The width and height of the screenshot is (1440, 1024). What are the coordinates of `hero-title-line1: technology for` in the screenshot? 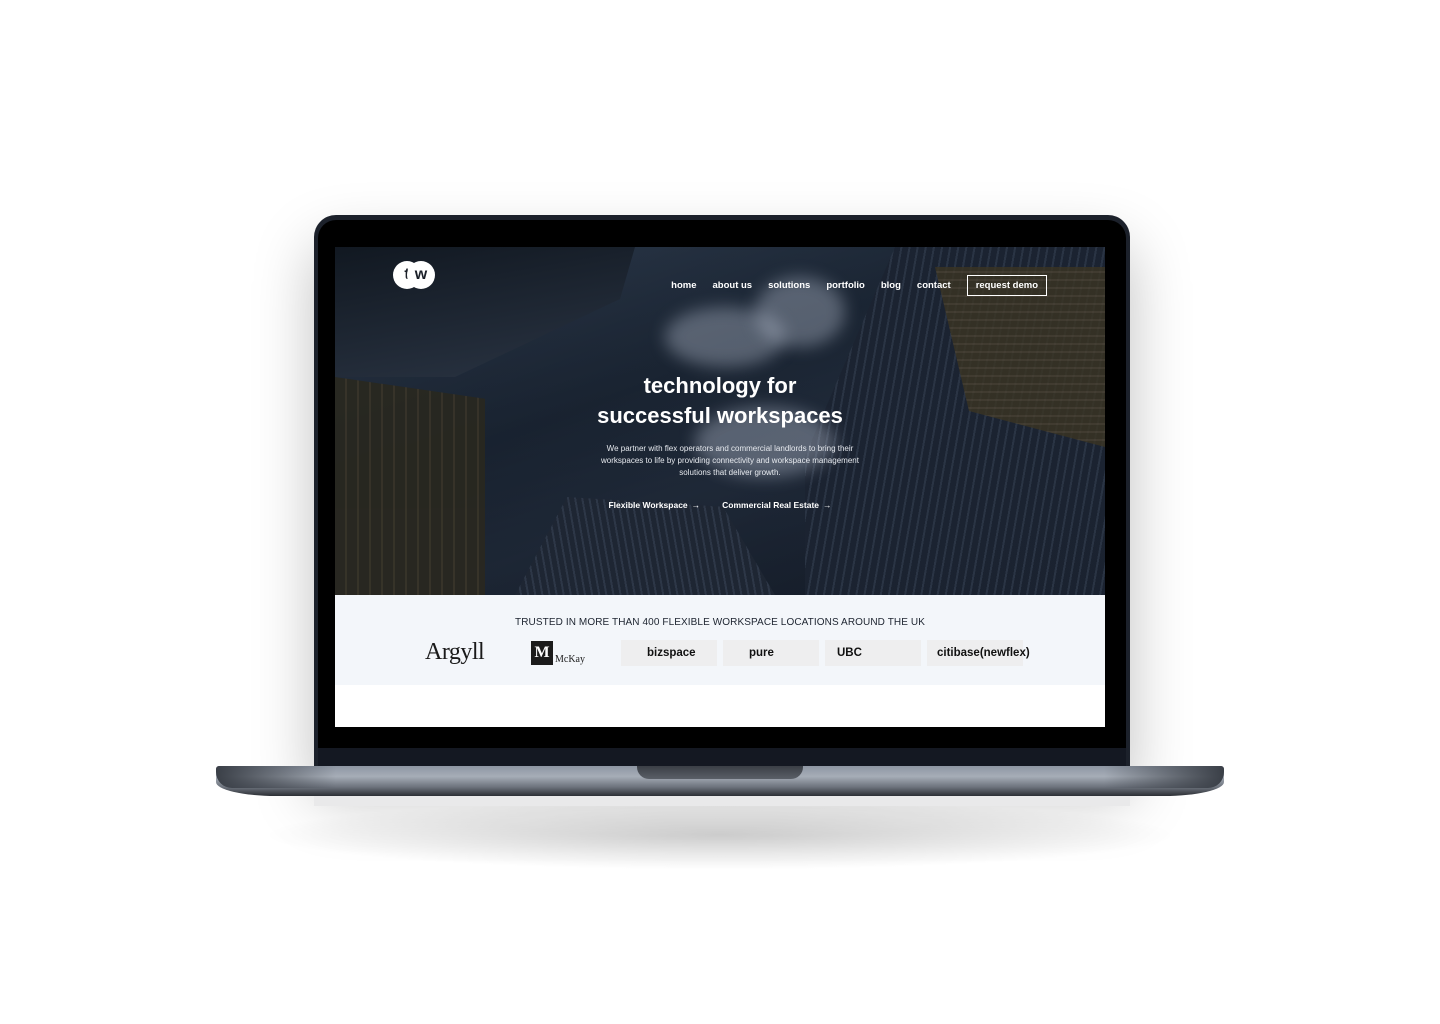 It's located at (720, 385).